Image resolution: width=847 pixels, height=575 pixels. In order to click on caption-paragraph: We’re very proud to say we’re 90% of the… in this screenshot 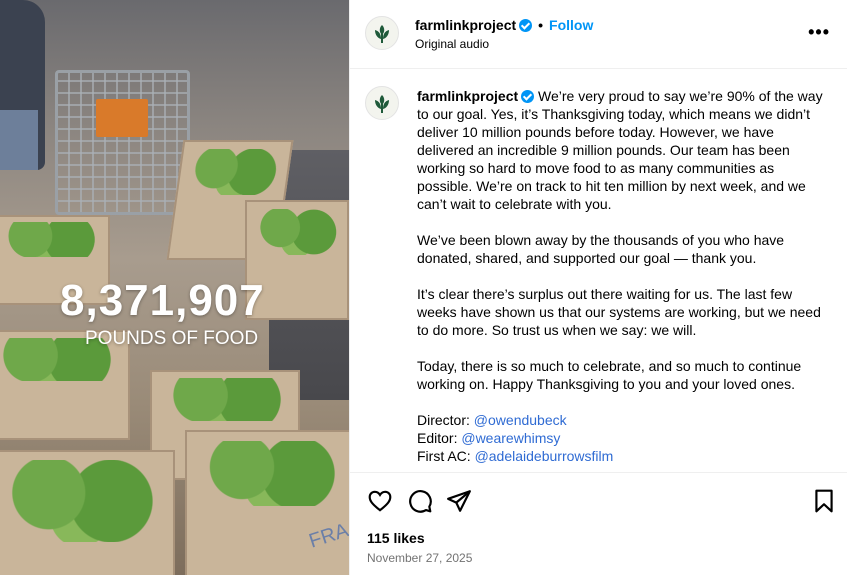, I will do `click(620, 150)`.